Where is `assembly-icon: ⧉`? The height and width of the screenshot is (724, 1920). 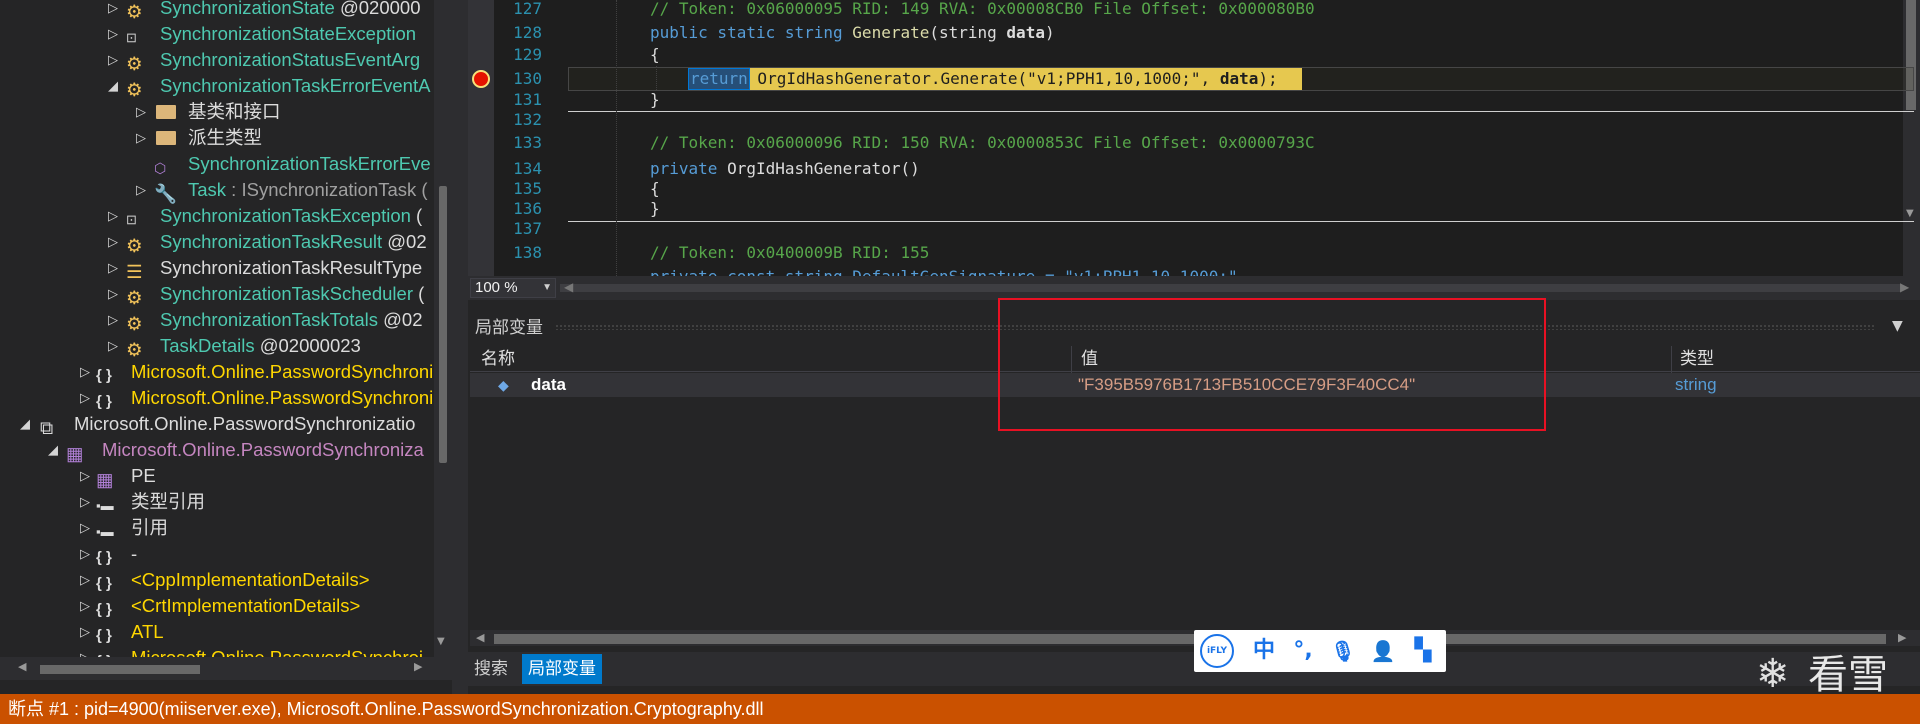
assembly-icon: ⧉ is located at coordinates (47, 427).